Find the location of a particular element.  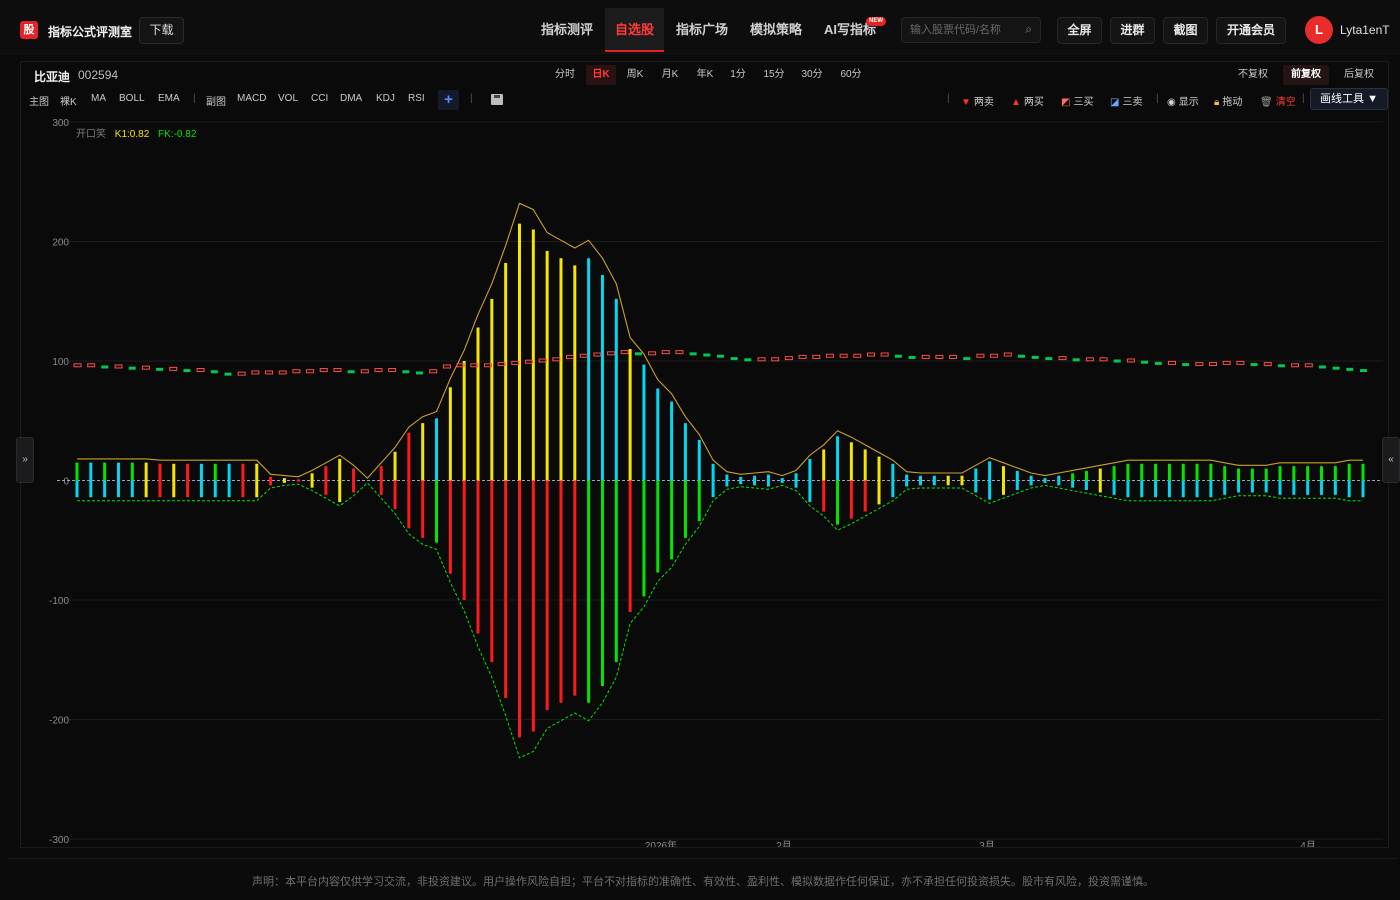

legend-k1: K1:0.82 is located at coordinates (132, 134).